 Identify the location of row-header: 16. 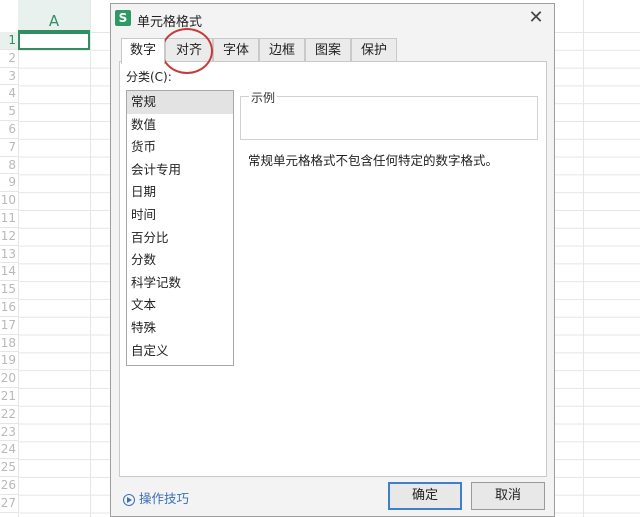
(9, 308).